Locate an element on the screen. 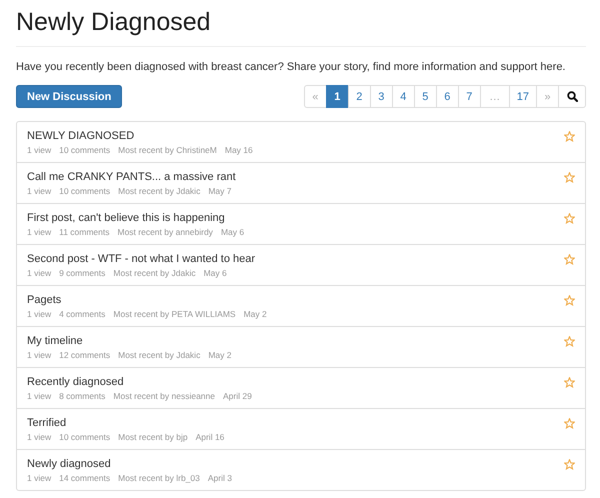 This screenshot has height=498, width=600. discussion-title: Pagets is located at coordinates (44, 300).